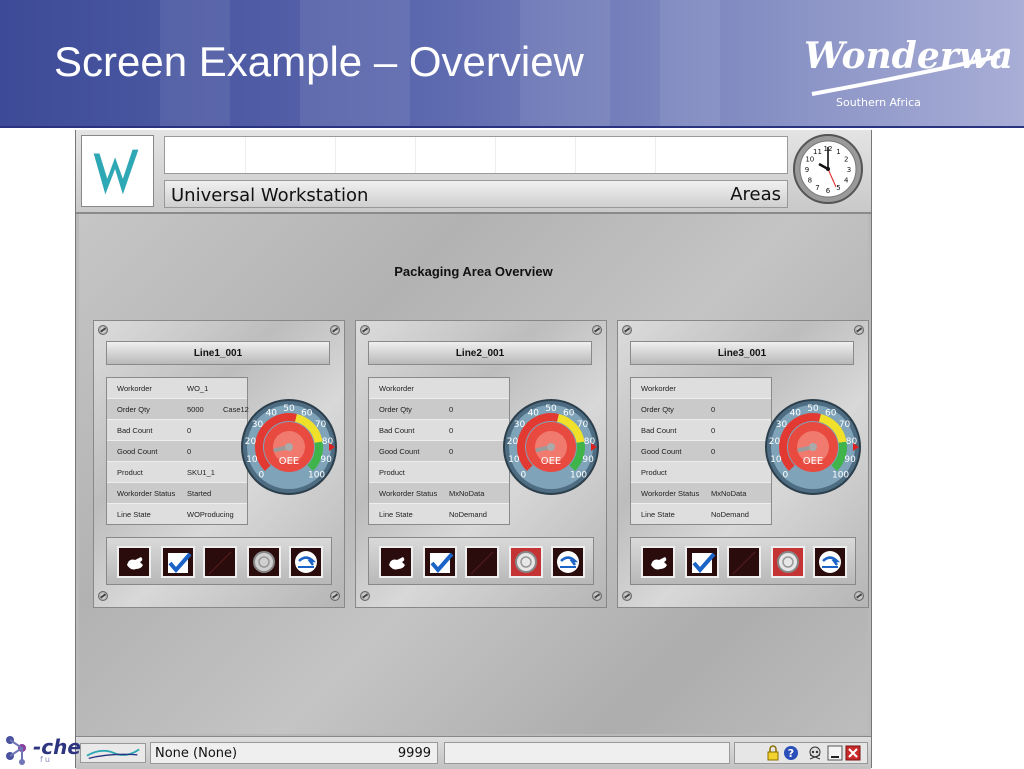  What do you see at coordinates (742, 353) in the screenshot?
I see `line-name: Line3_001` at bounding box center [742, 353].